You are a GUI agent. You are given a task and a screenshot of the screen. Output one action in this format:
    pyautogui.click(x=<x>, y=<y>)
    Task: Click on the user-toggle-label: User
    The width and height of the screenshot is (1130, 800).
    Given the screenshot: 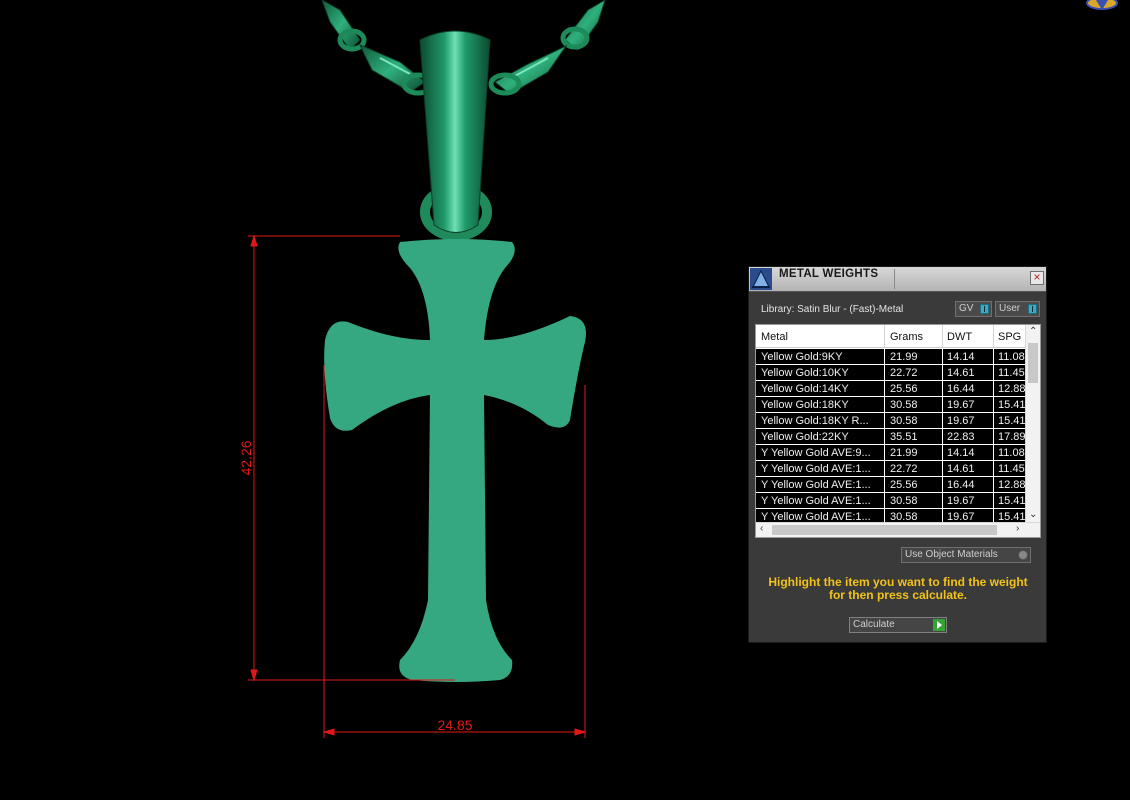 What is the action you would take?
    pyautogui.click(x=1010, y=308)
    